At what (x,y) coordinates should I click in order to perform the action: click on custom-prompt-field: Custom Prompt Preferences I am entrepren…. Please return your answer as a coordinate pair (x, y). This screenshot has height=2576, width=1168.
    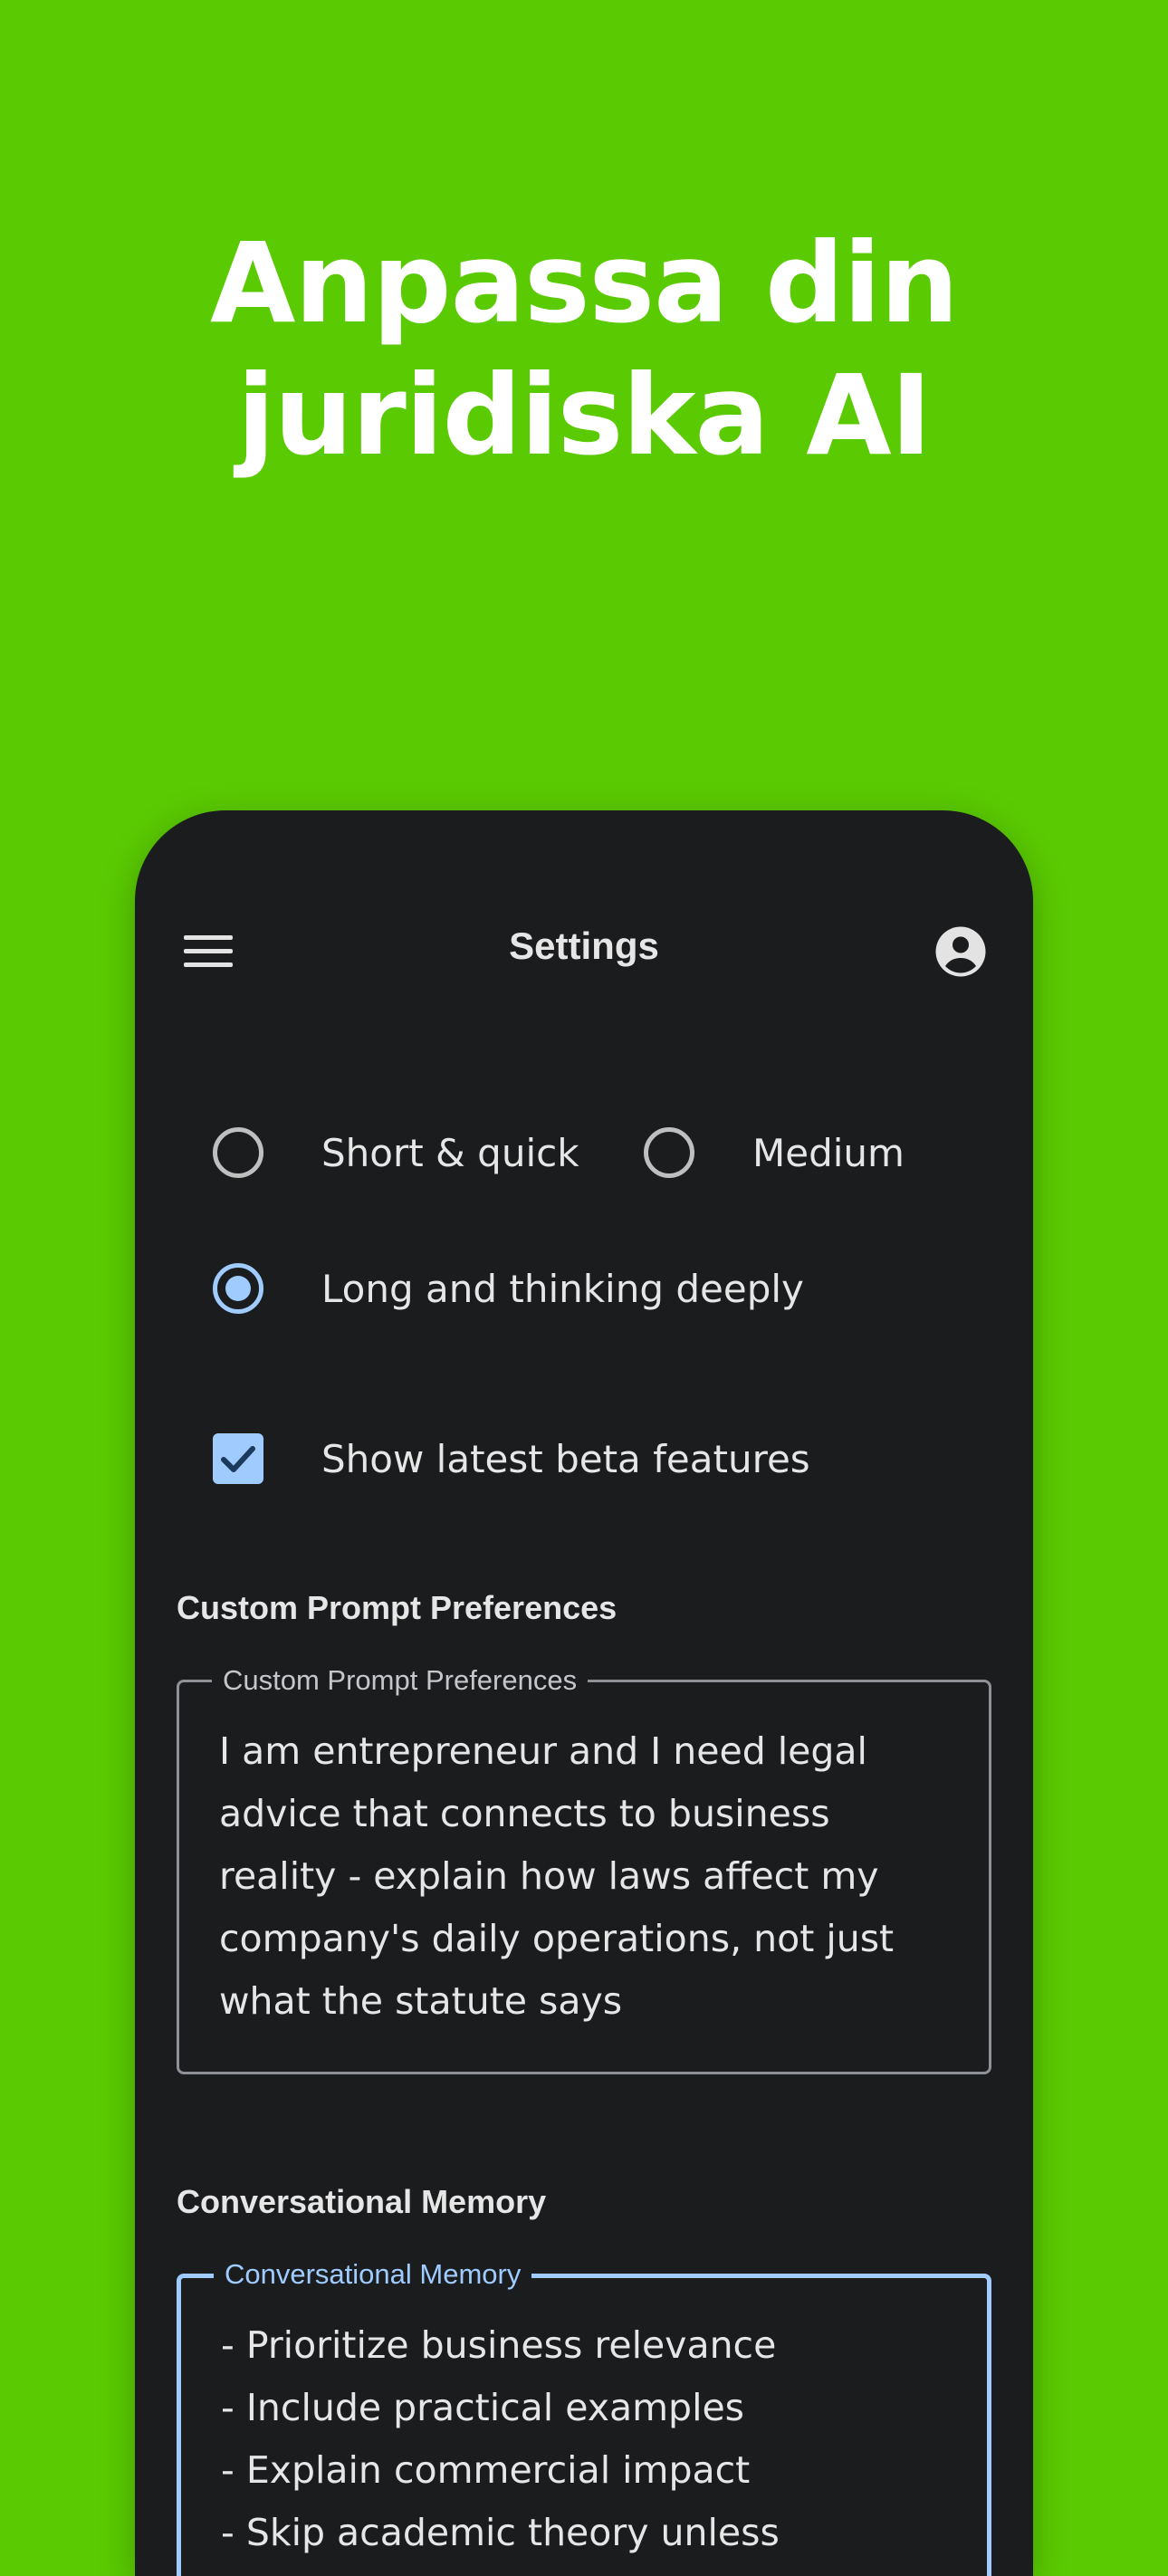
    Looking at the image, I should click on (584, 1869).